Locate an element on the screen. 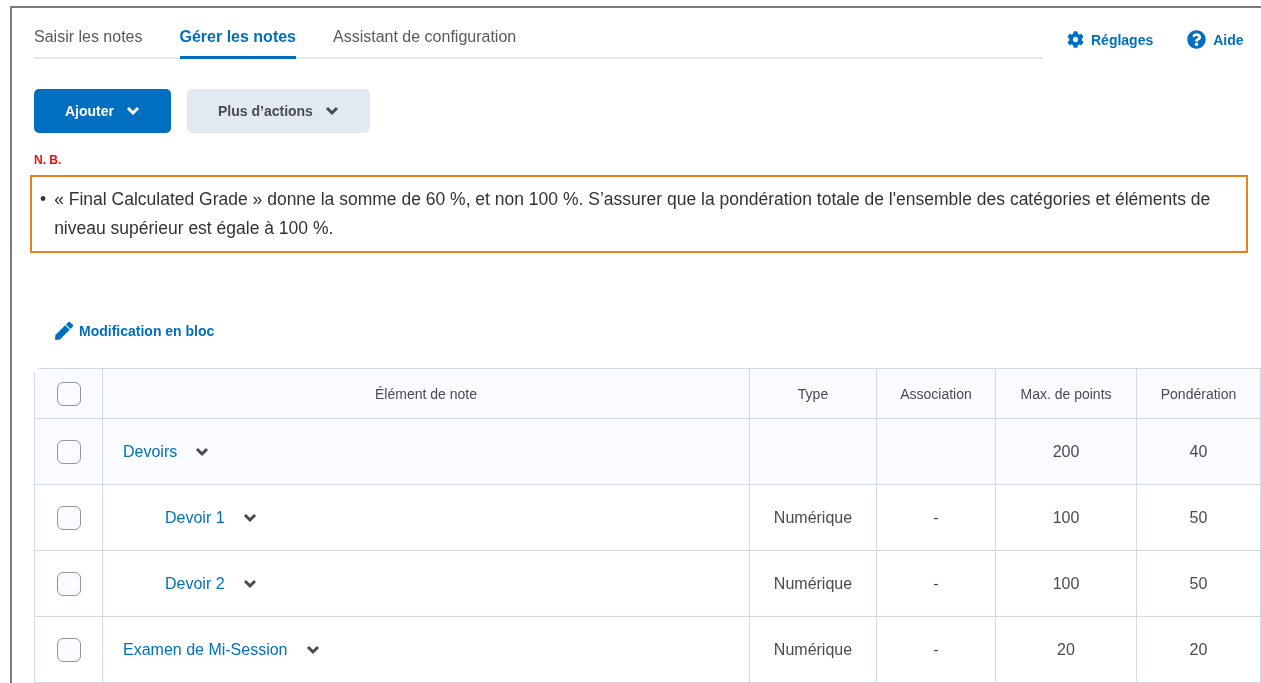 The height and width of the screenshot is (683, 1261). grade-item-link: Devoir 1 is located at coordinates (195, 517).